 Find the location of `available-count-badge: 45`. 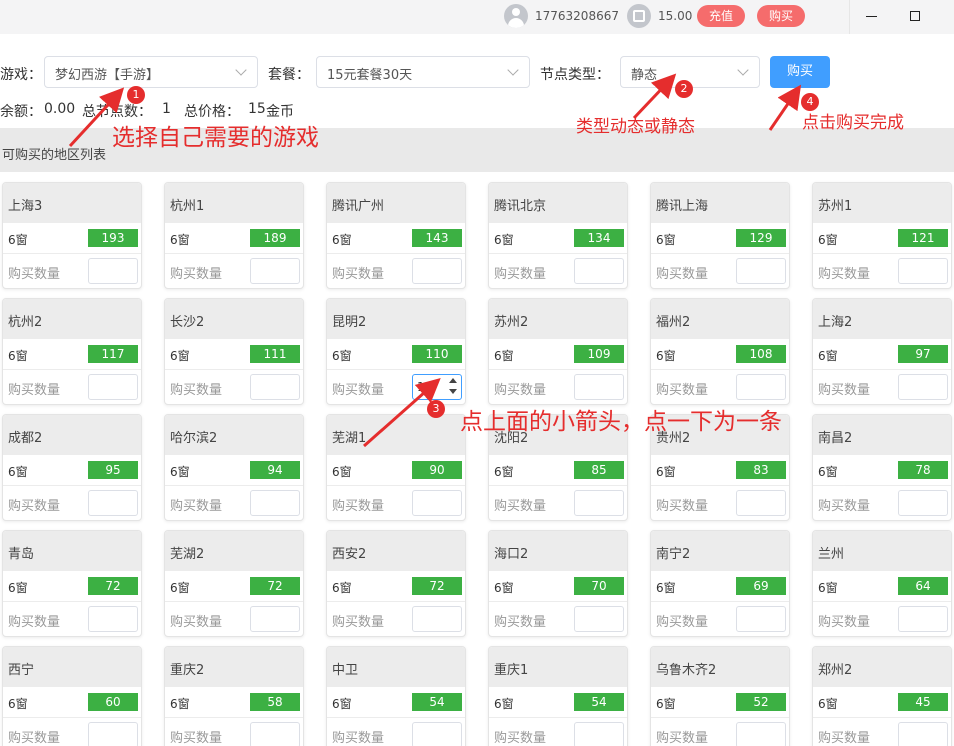

available-count-badge: 45 is located at coordinates (923, 702).